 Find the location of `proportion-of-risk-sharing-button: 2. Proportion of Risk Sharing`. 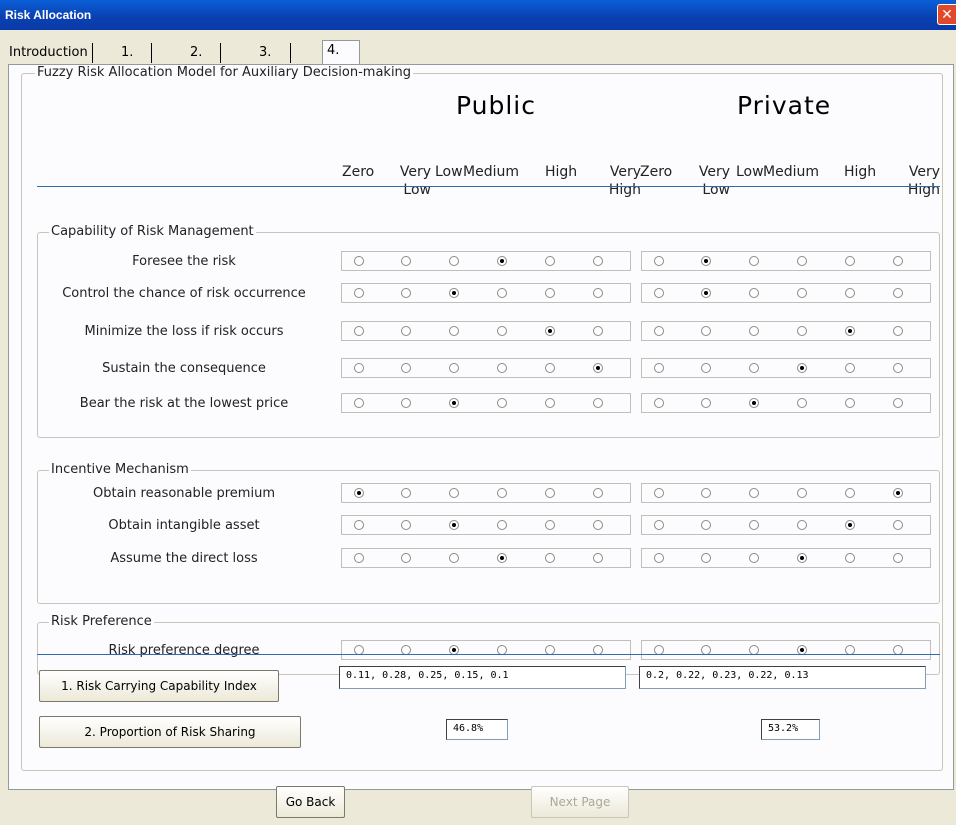

proportion-of-risk-sharing-button: 2. Proportion of Risk Sharing is located at coordinates (170, 732).